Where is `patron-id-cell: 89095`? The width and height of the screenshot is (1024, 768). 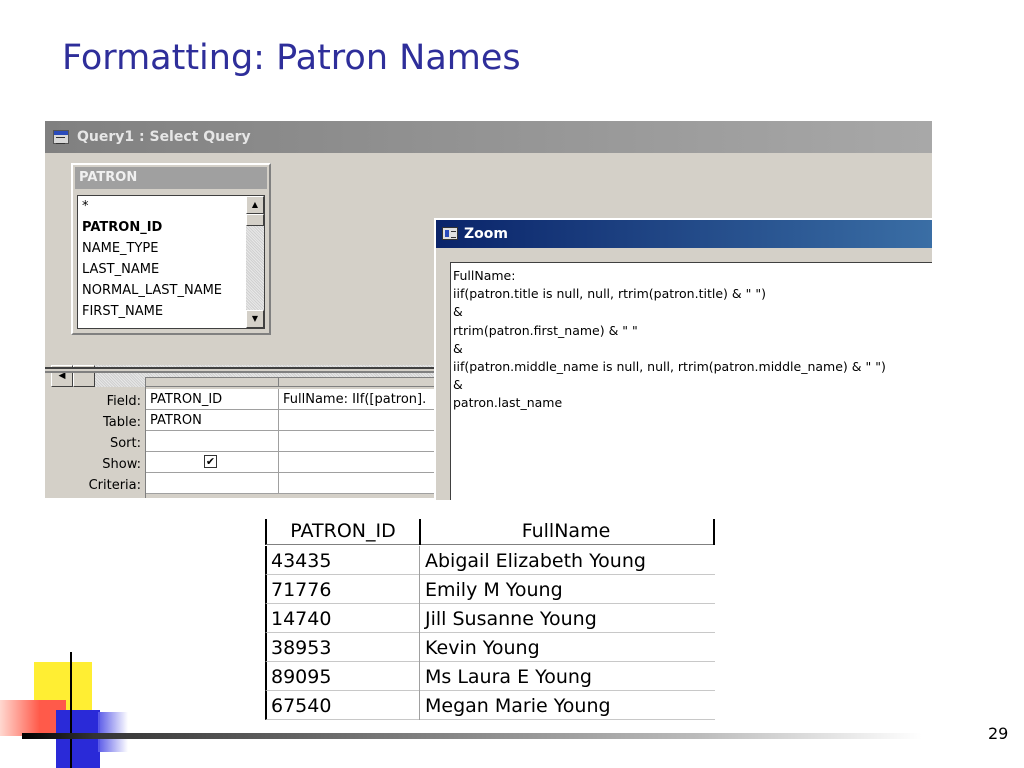 patron-id-cell: 89095 is located at coordinates (301, 677).